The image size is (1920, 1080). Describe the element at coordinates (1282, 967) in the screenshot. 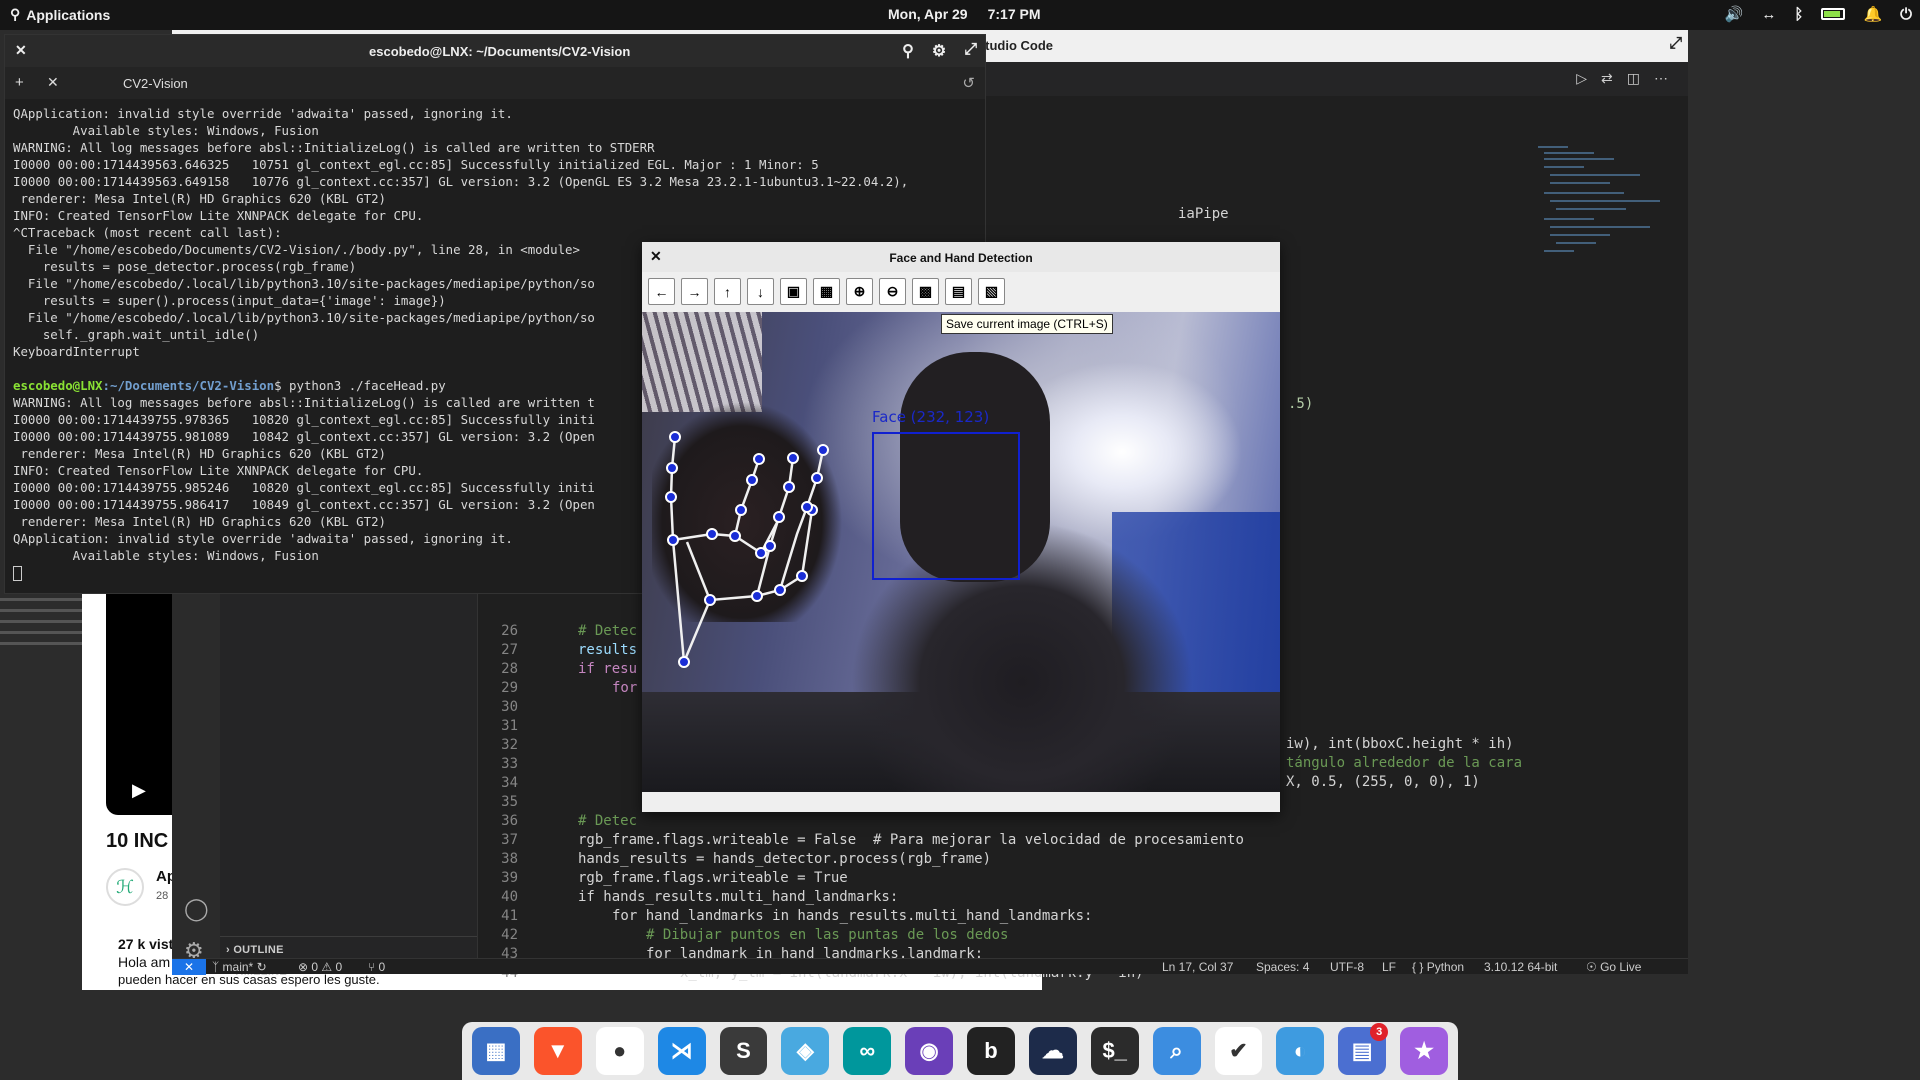

I see `indentation: Spaces: 4` at that location.